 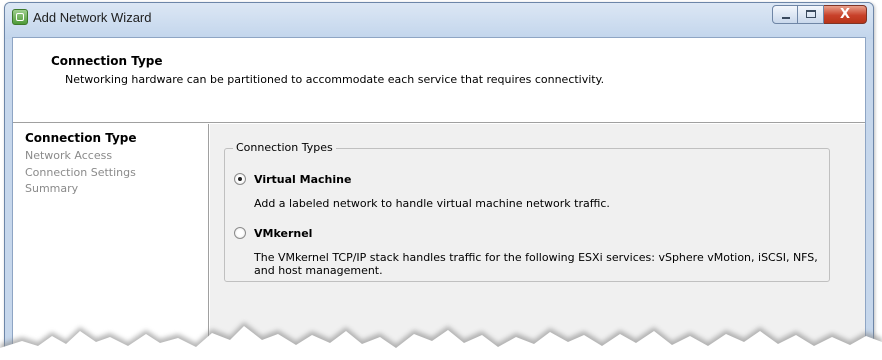 What do you see at coordinates (786, 18) in the screenshot?
I see `minimize-icon` at bounding box center [786, 18].